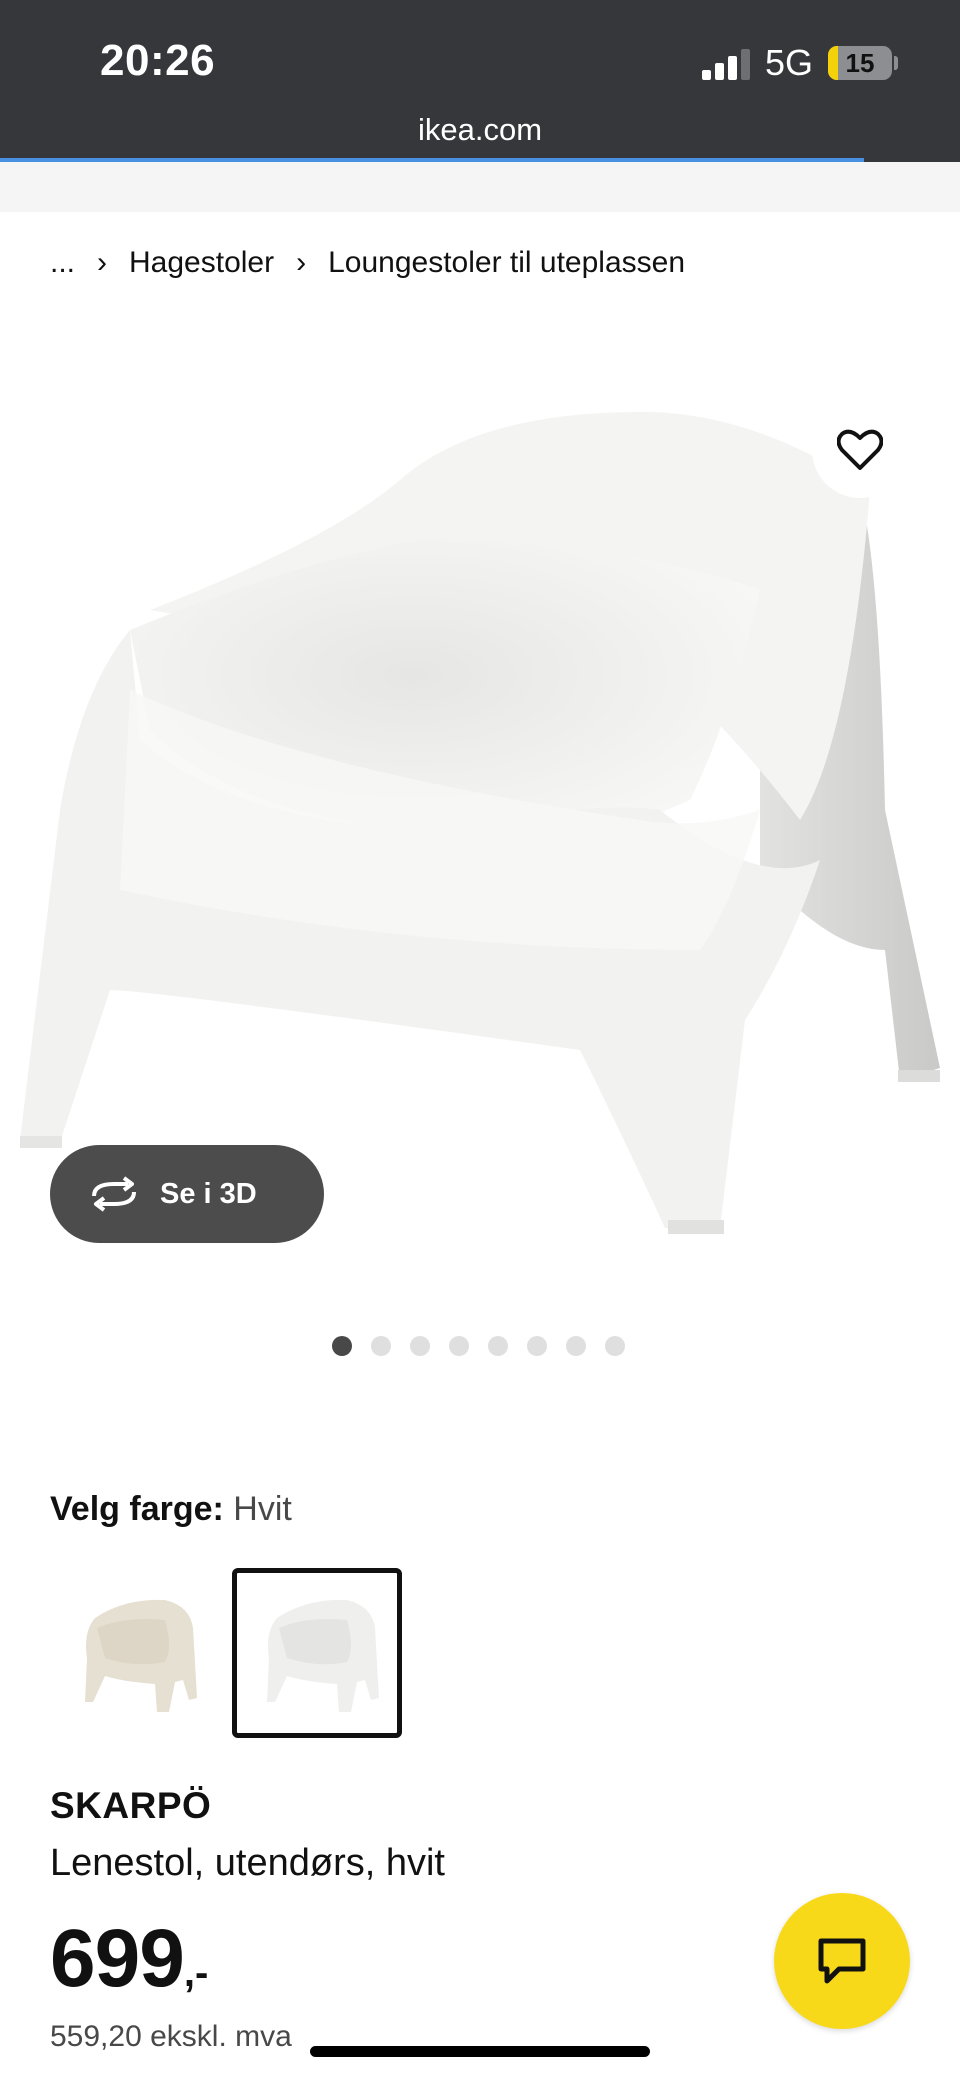  What do you see at coordinates (171, 2036) in the screenshot?
I see `price-excl-vat: 559,20 ekskl. mva` at bounding box center [171, 2036].